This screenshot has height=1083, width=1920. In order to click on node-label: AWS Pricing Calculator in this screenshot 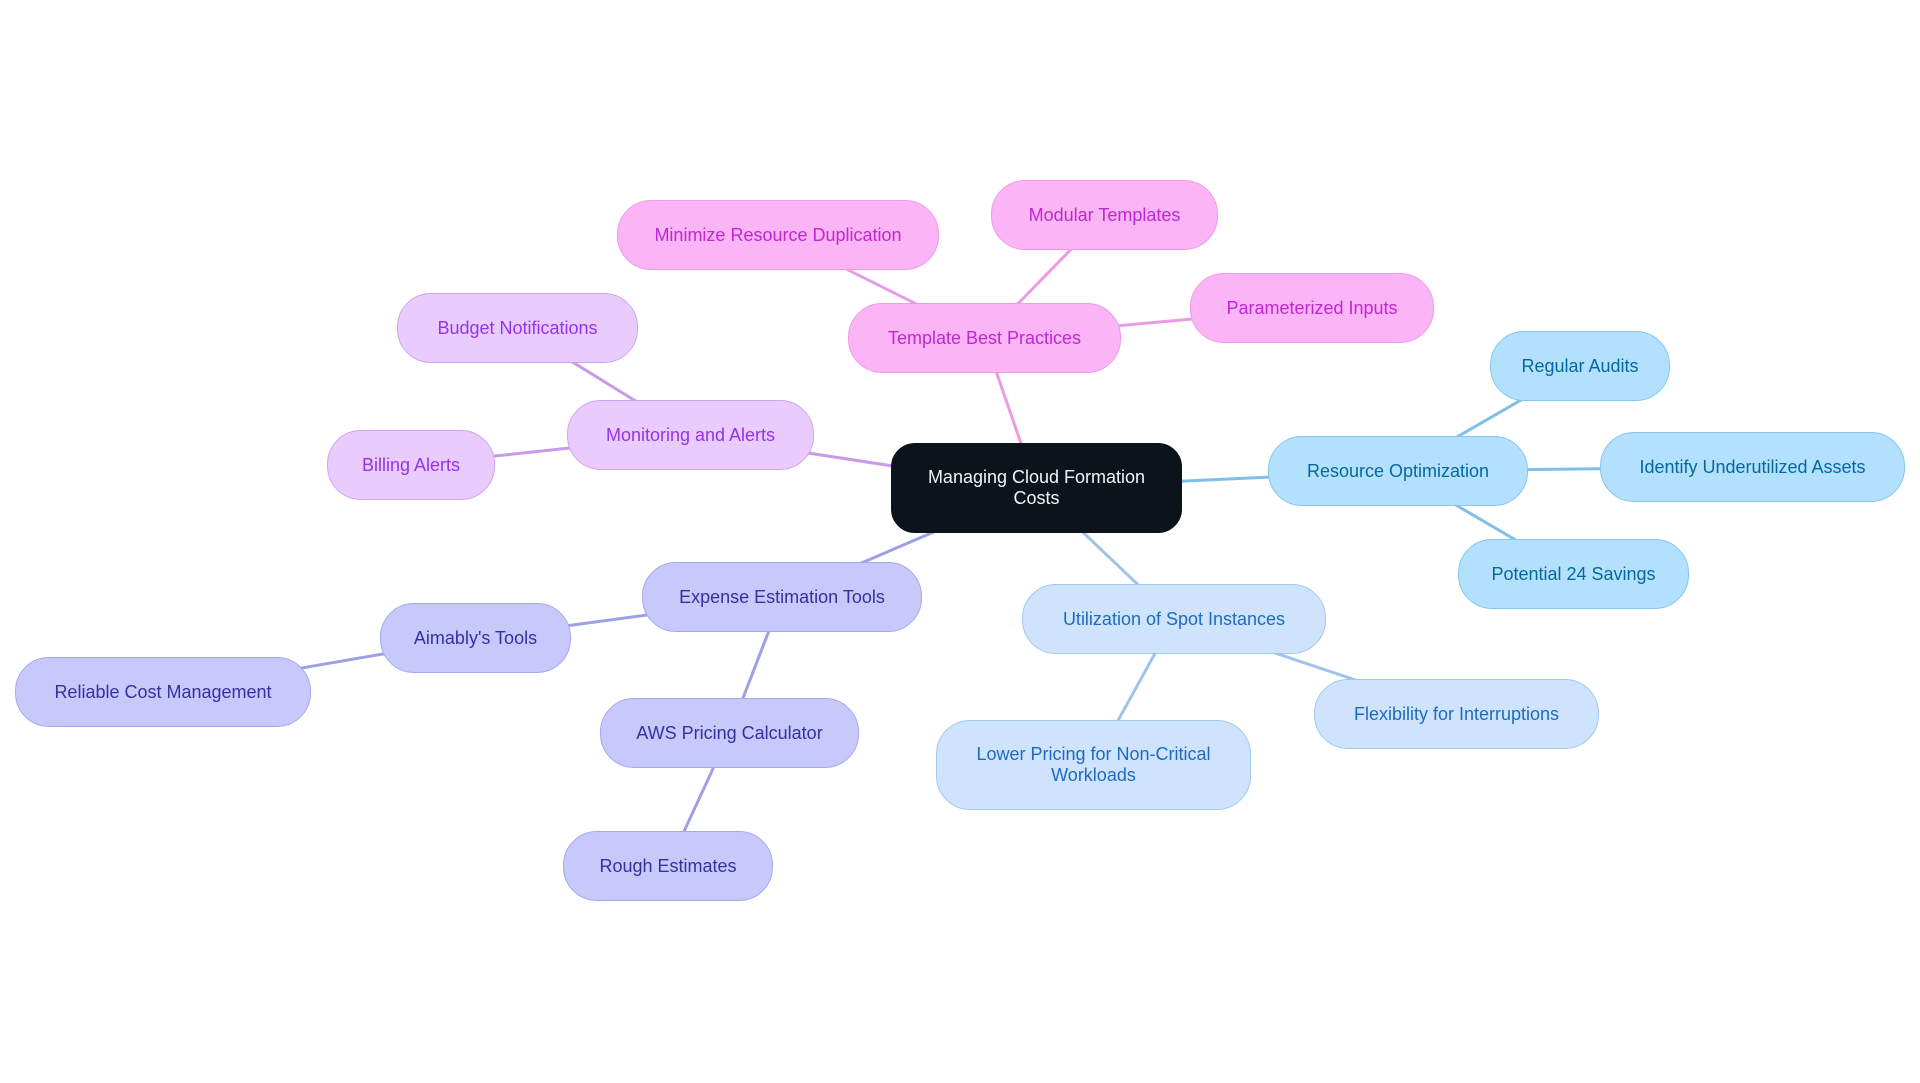, I will do `click(729, 732)`.